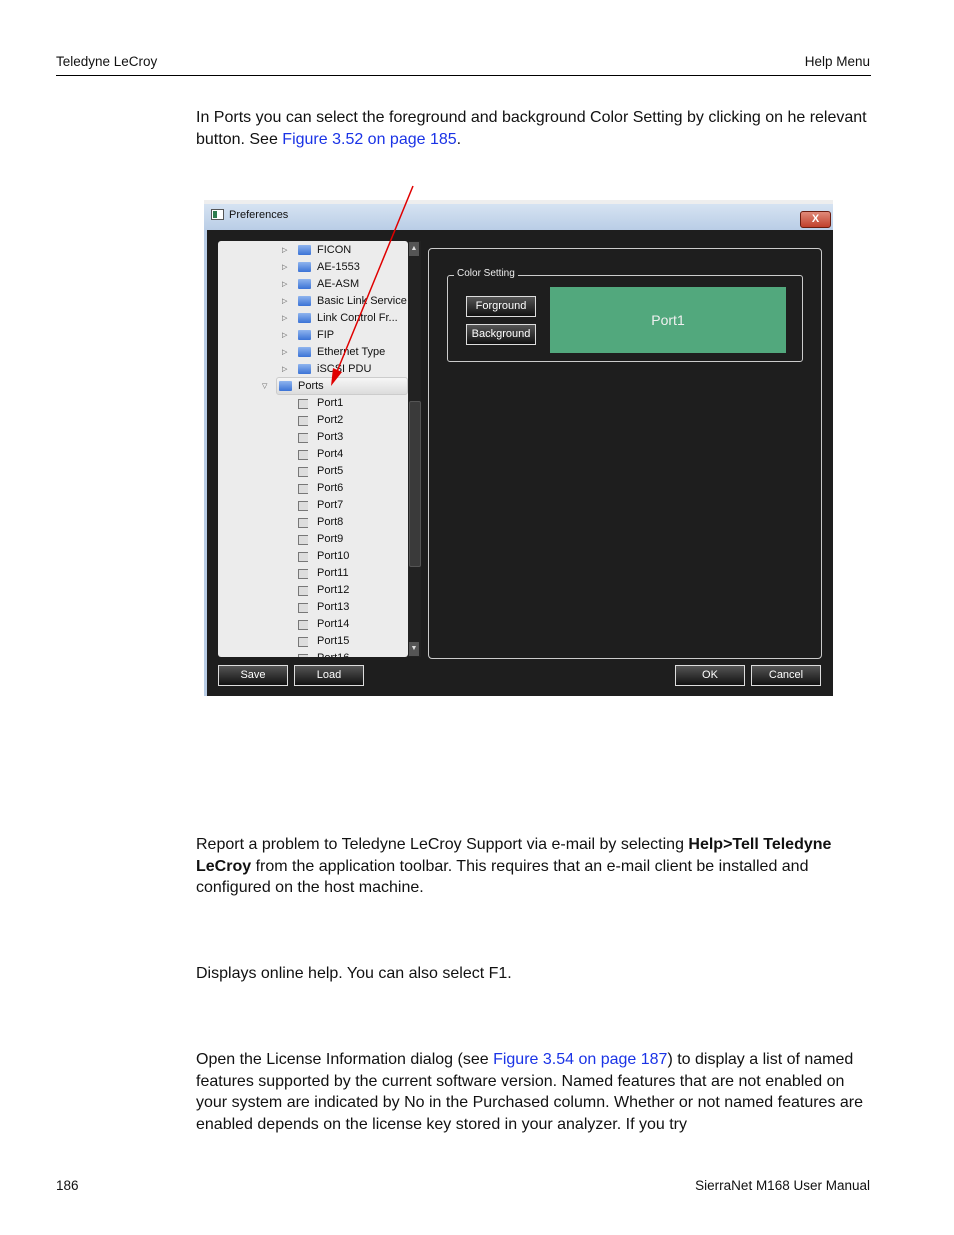 This screenshot has height=1235, width=954. Describe the element at coordinates (333, 653) in the screenshot. I see `tree-item-port: Port16` at that location.